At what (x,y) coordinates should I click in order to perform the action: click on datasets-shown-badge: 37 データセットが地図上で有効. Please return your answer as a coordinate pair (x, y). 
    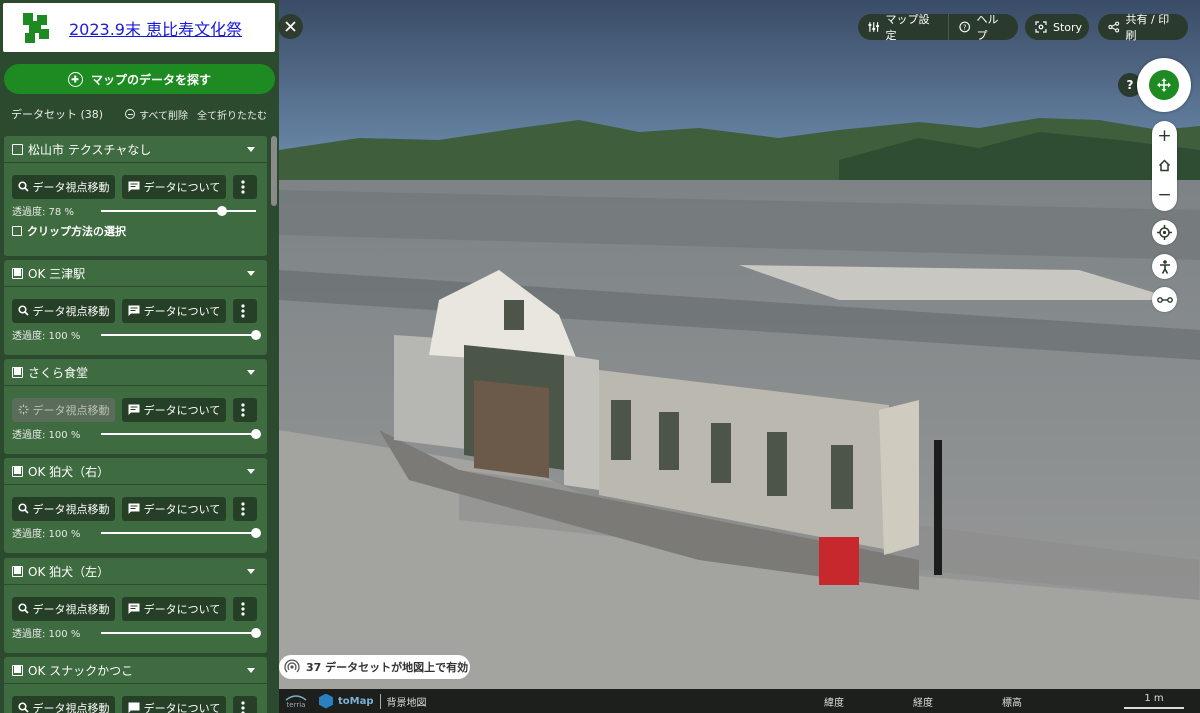
    Looking at the image, I should click on (374, 667).